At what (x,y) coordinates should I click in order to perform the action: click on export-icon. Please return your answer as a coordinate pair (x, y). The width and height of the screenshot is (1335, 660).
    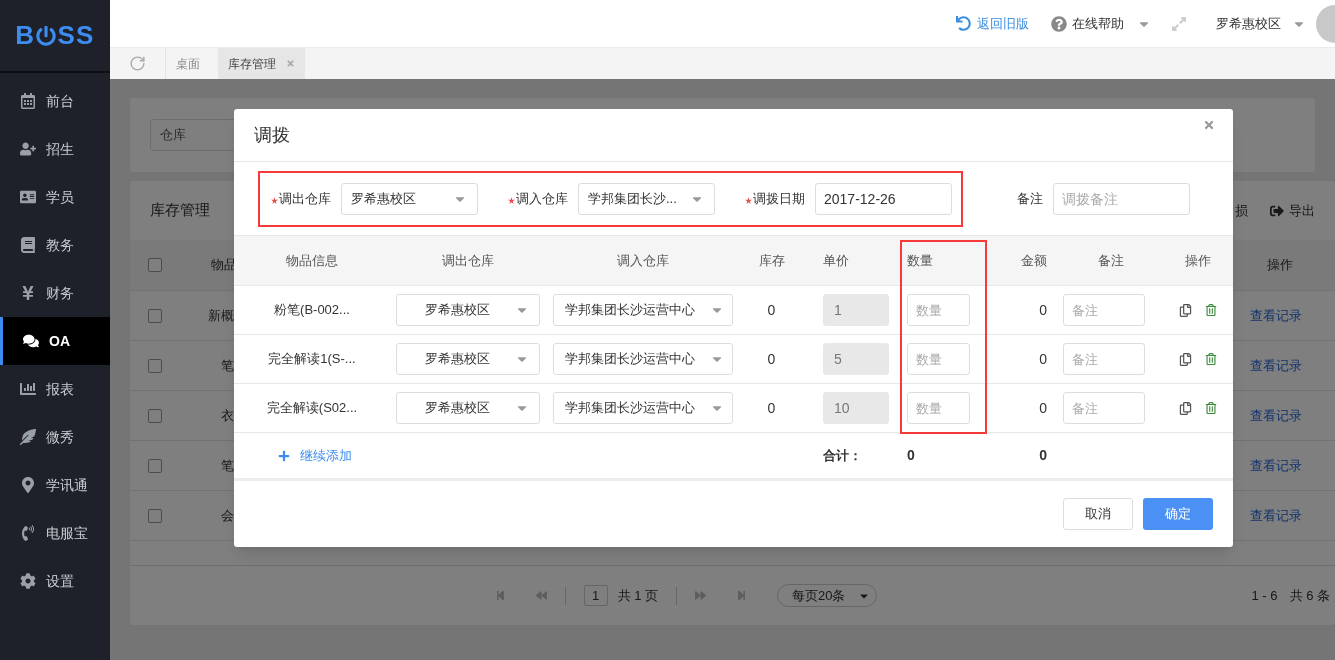
    Looking at the image, I should click on (1277, 210).